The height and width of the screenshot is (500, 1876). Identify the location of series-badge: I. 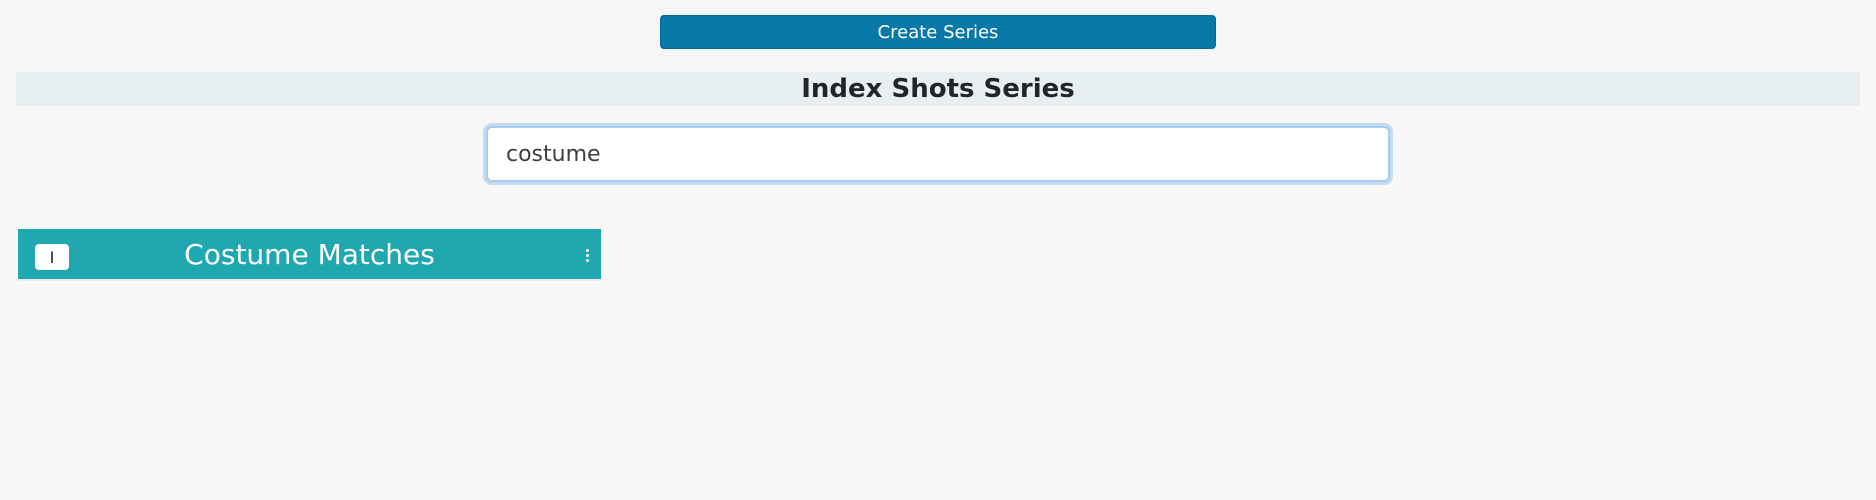
(52, 257).